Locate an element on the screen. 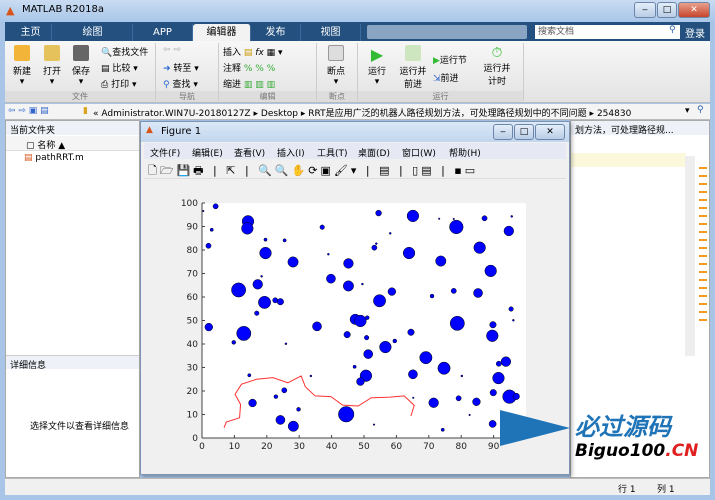 This screenshot has width=715, height=500. address-dropdown-icon: ▾ is located at coordinates (687, 111).